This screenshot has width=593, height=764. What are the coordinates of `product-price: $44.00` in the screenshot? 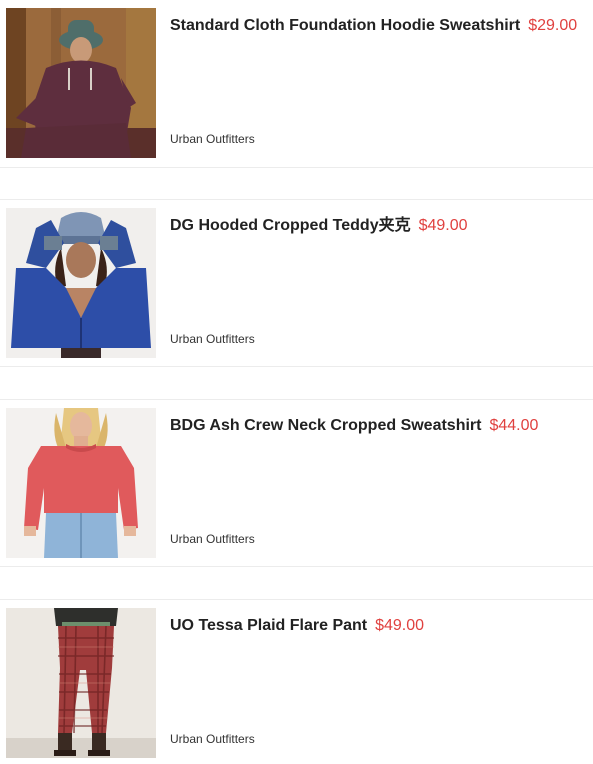 It's located at (514, 425).